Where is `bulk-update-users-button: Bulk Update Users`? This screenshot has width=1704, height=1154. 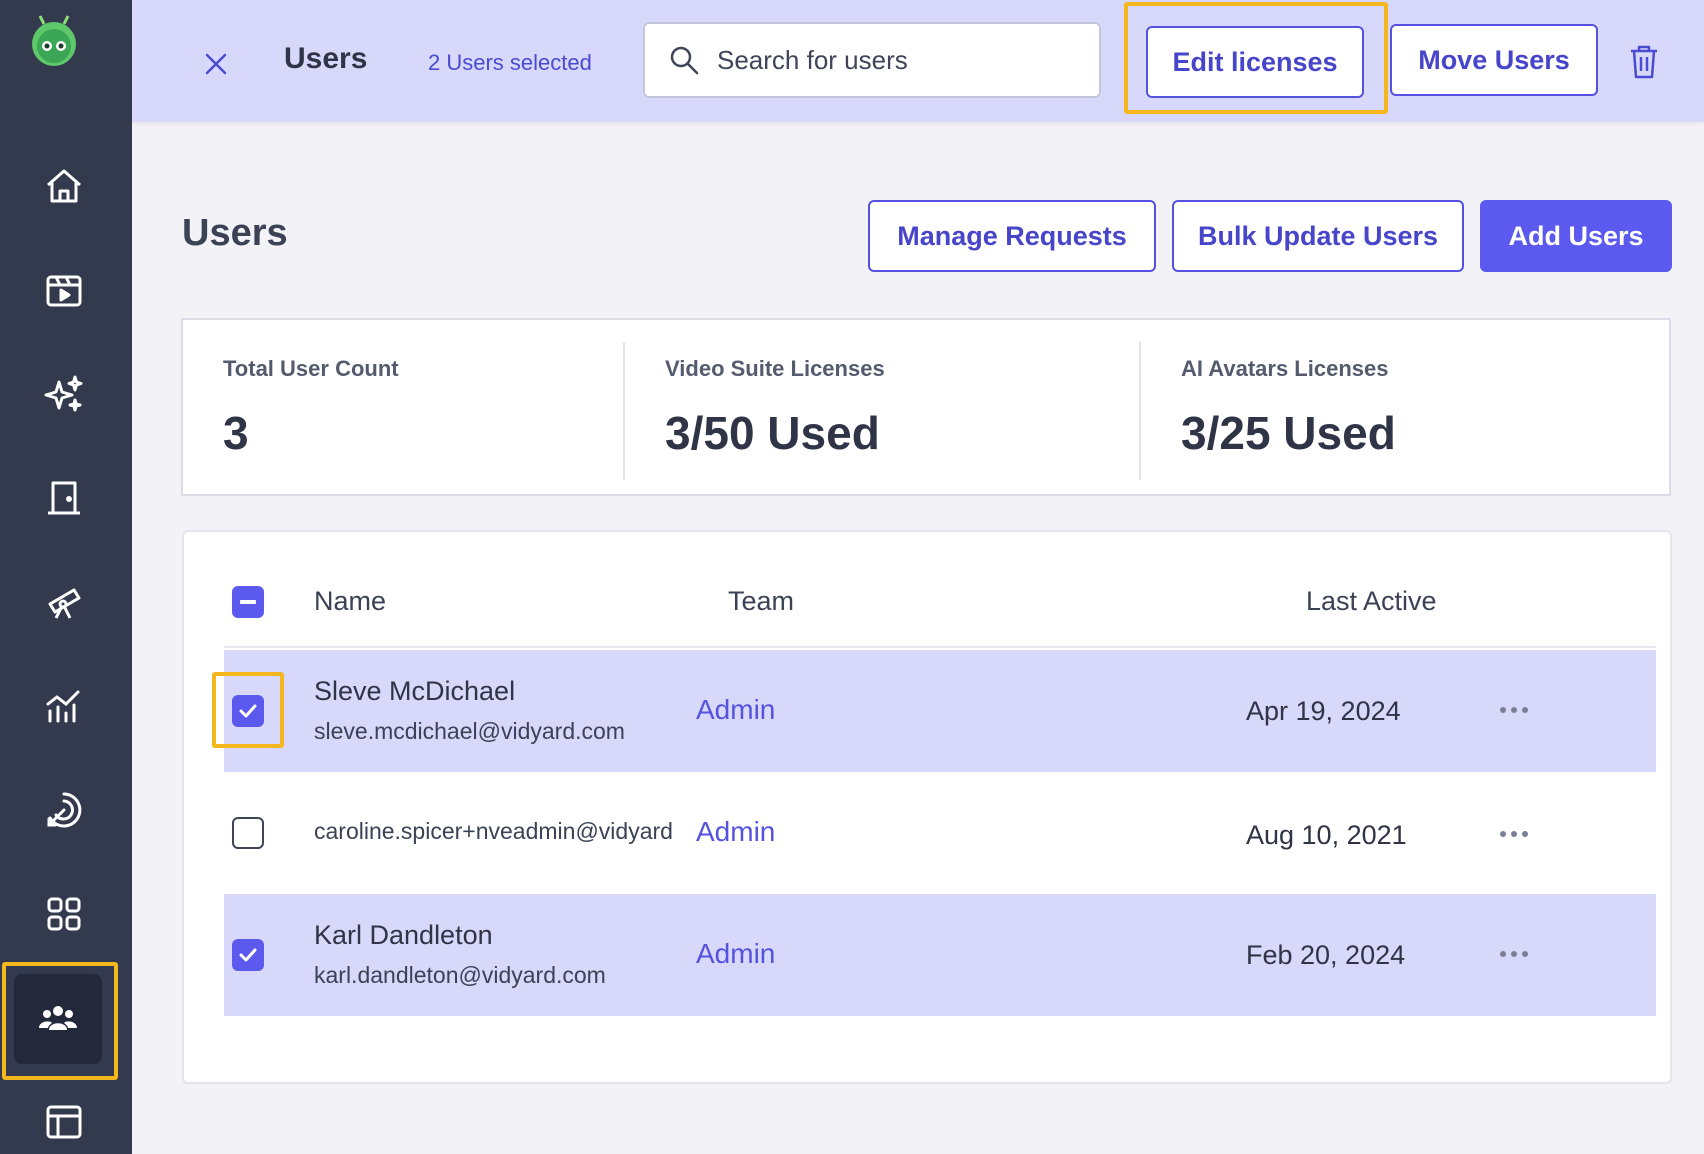
bulk-update-users-button: Bulk Update Users is located at coordinates (1318, 236).